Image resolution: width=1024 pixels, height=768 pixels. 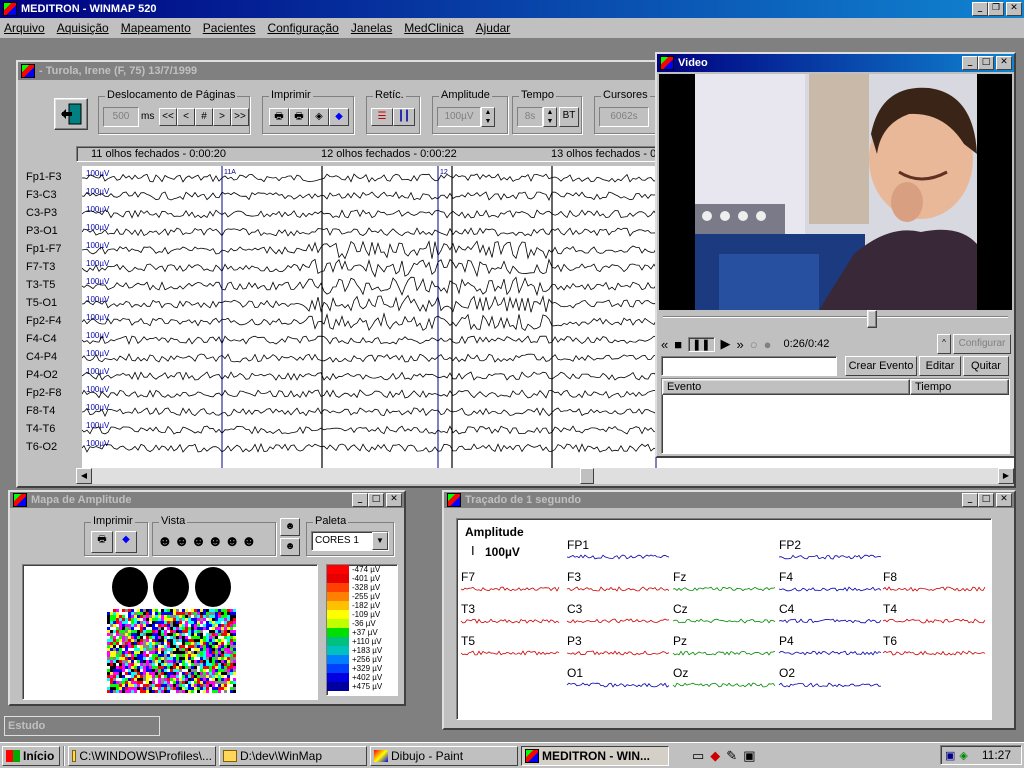 What do you see at coordinates (371, 28) in the screenshot?
I see `menu-janelas: Janelas` at bounding box center [371, 28].